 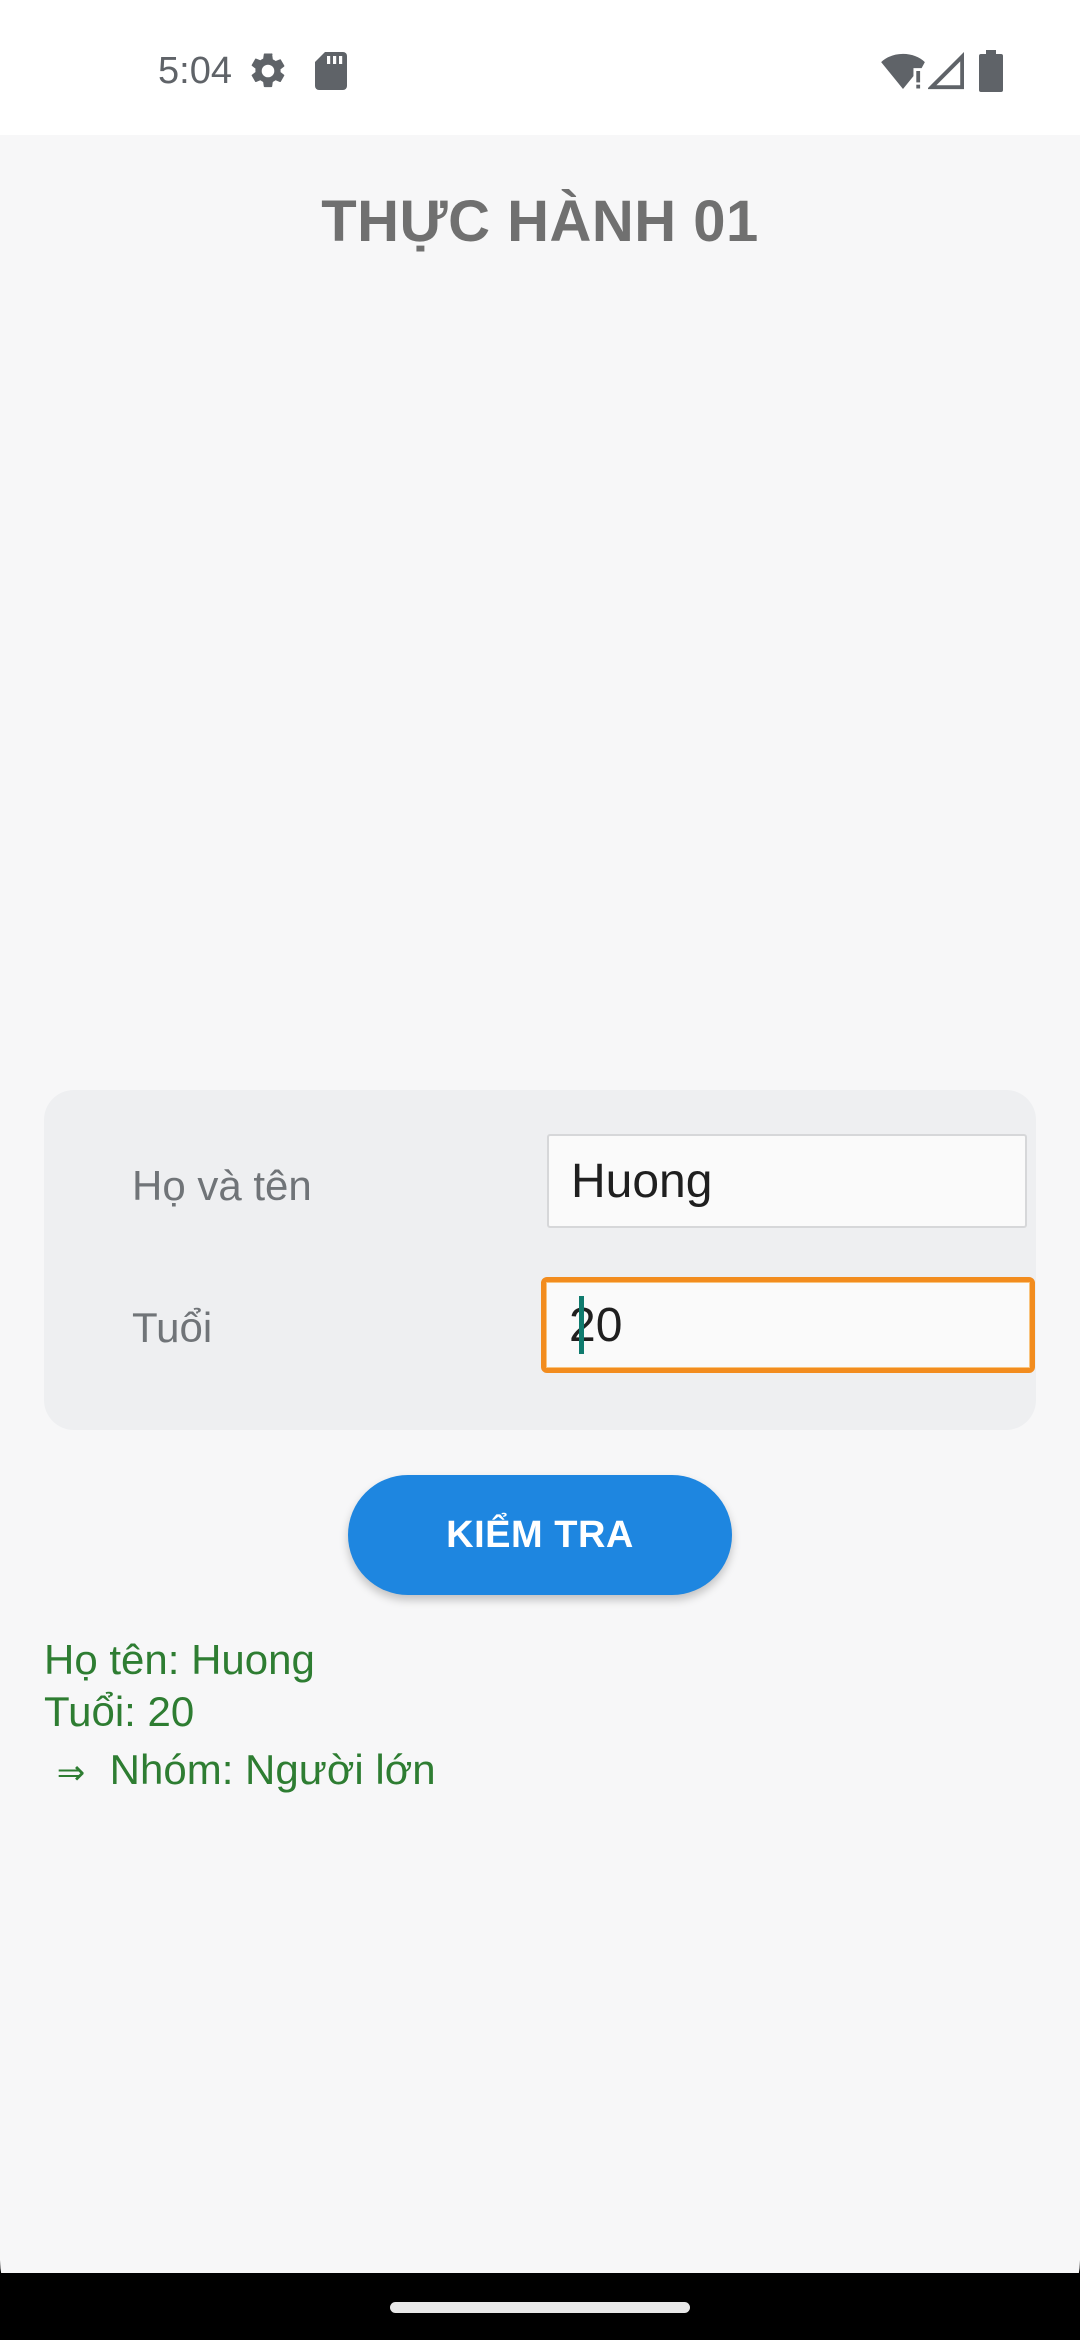 I want to click on battery-icon, so click(x=991, y=71).